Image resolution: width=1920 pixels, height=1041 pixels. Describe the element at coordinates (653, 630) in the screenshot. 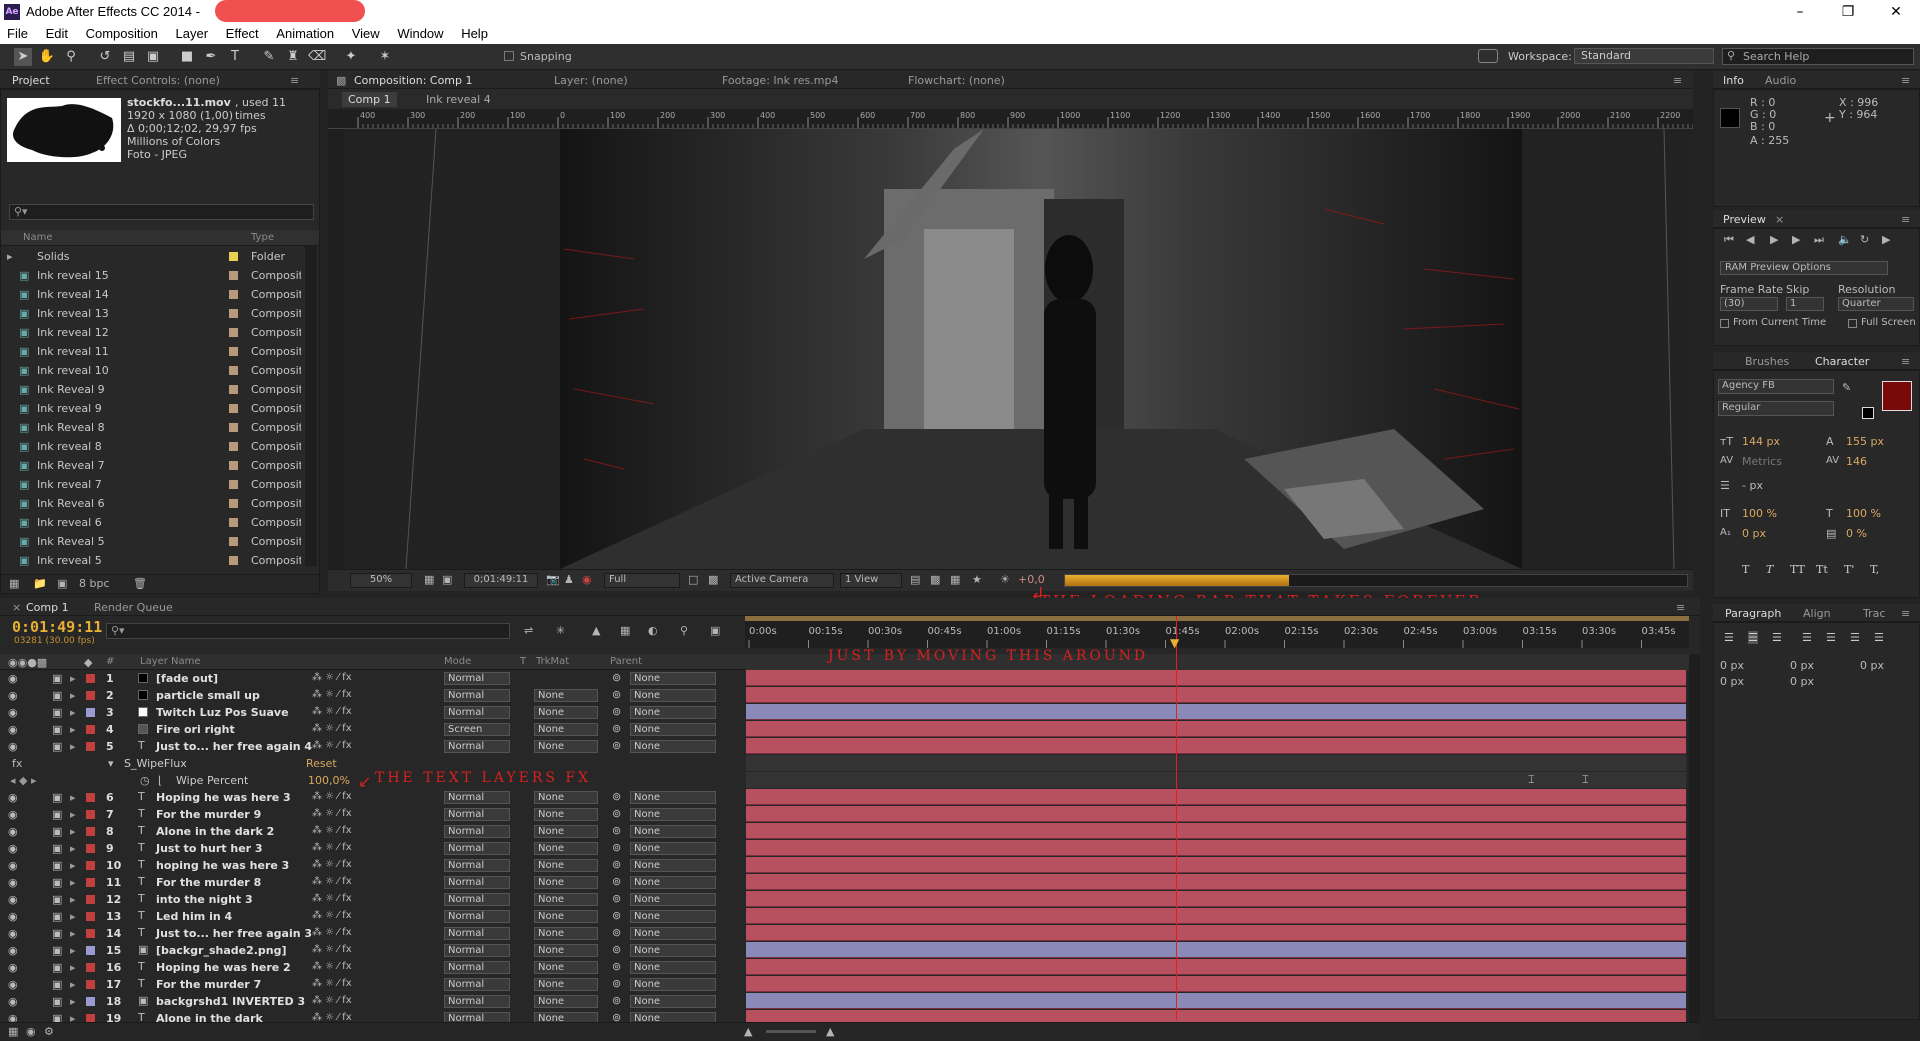

I see `motion-blur-icon: ◐` at that location.